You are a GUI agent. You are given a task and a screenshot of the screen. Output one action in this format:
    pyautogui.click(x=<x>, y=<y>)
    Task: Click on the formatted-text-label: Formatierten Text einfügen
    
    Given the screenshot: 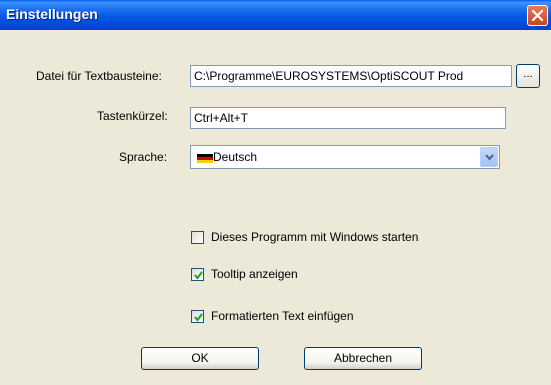 What is the action you would take?
    pyautogui.click(x=282, y=316)
    